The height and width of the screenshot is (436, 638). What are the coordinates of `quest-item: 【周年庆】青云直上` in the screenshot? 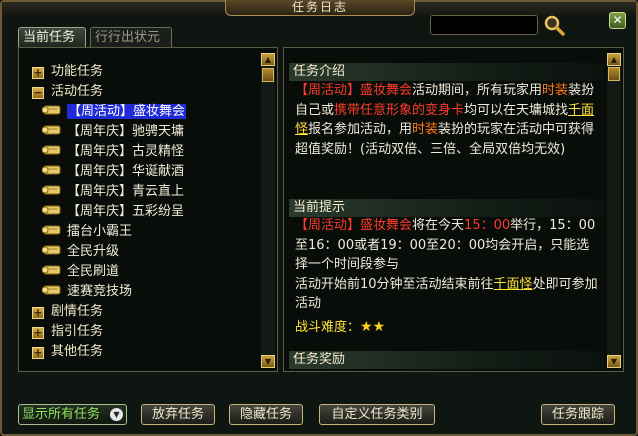 It's located at (113, 192).